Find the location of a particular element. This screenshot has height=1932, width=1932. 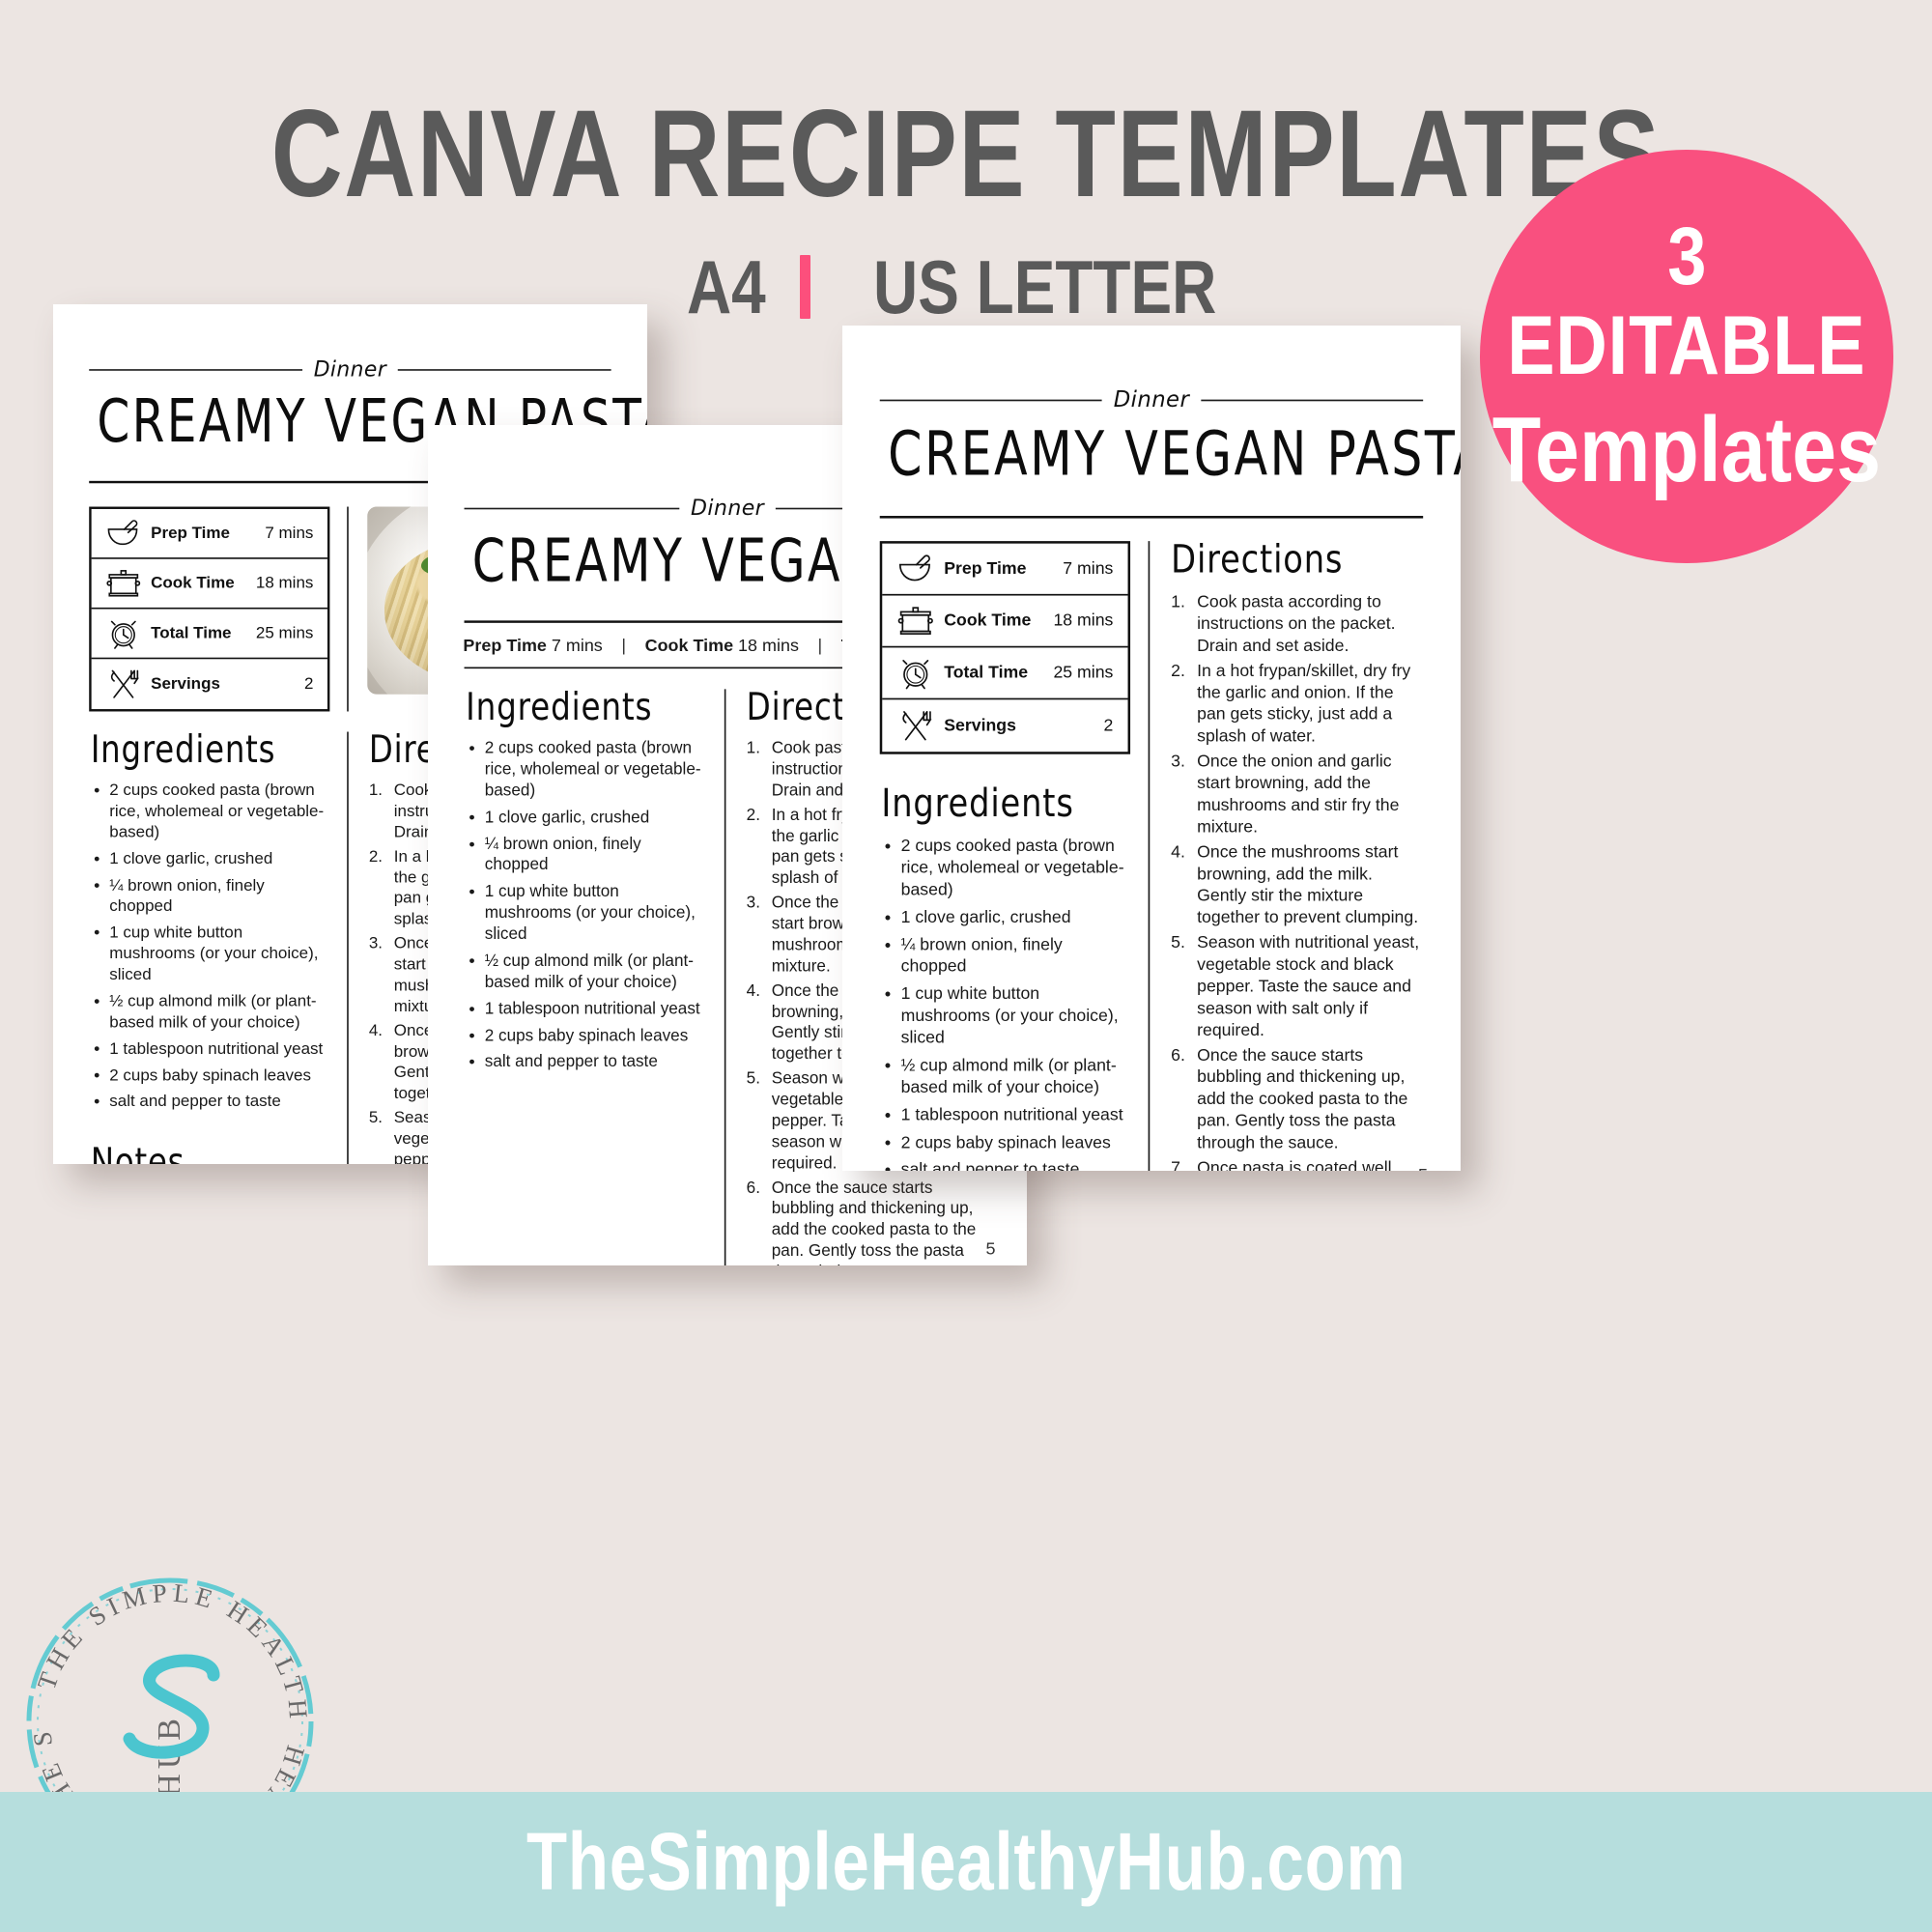

website-url: TheSimpleHealthyHub.com is located at coordinates (966, 1861).